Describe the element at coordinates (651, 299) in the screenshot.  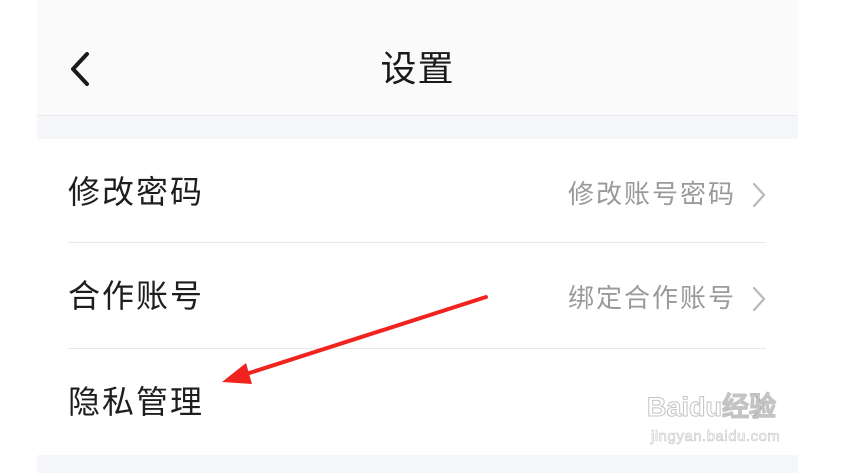
I see `row-value: 绑定合作账号` at that location.